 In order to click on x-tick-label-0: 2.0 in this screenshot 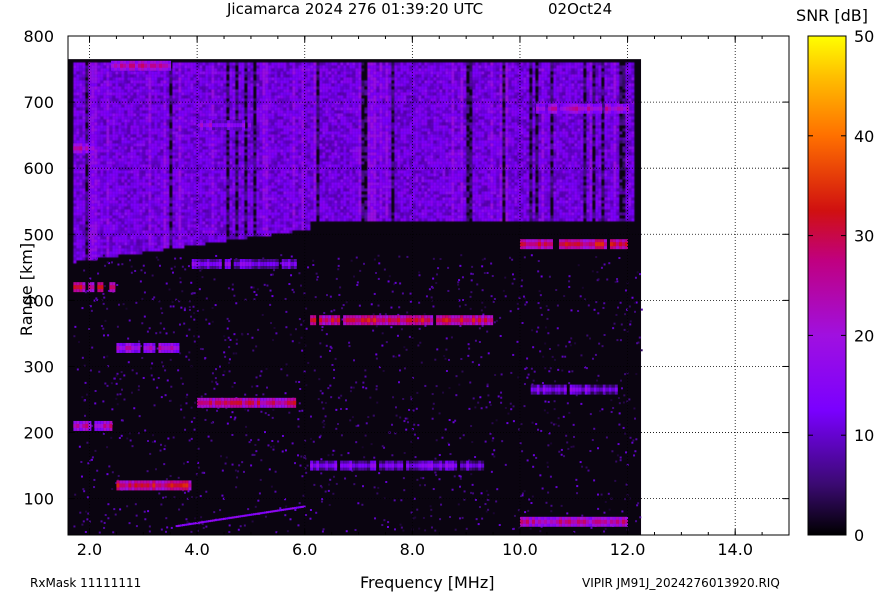, I will do `click(89, 549)`.